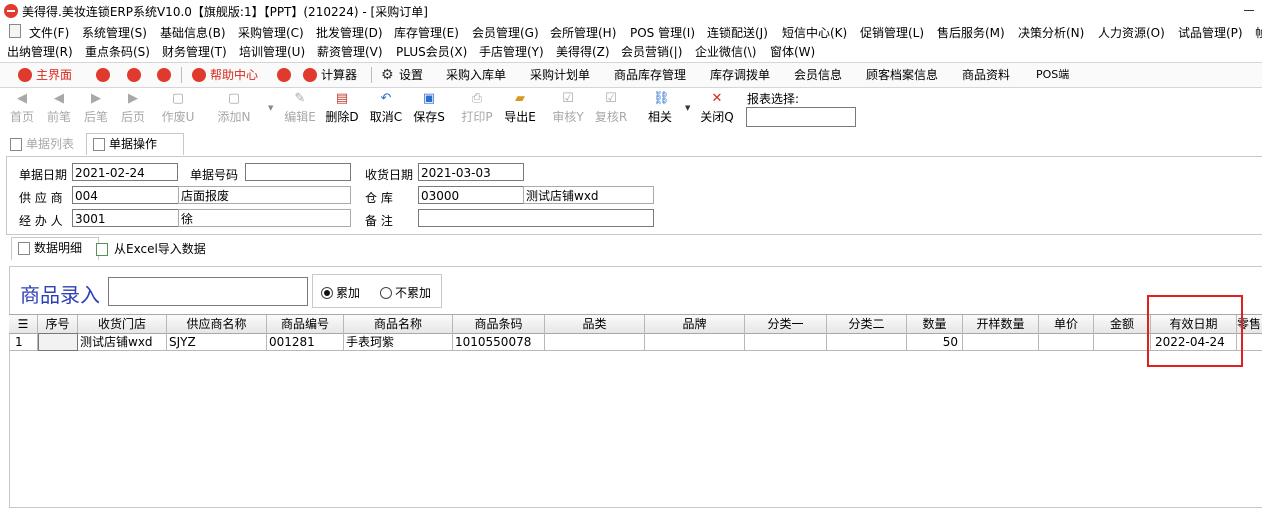 The height and width of the screenshot is (508, 1262). What do you see at coordinates (583, 32) in the screenshot?
I see `menu-club: 会所管理(H)` at bounding box center [583, 32].